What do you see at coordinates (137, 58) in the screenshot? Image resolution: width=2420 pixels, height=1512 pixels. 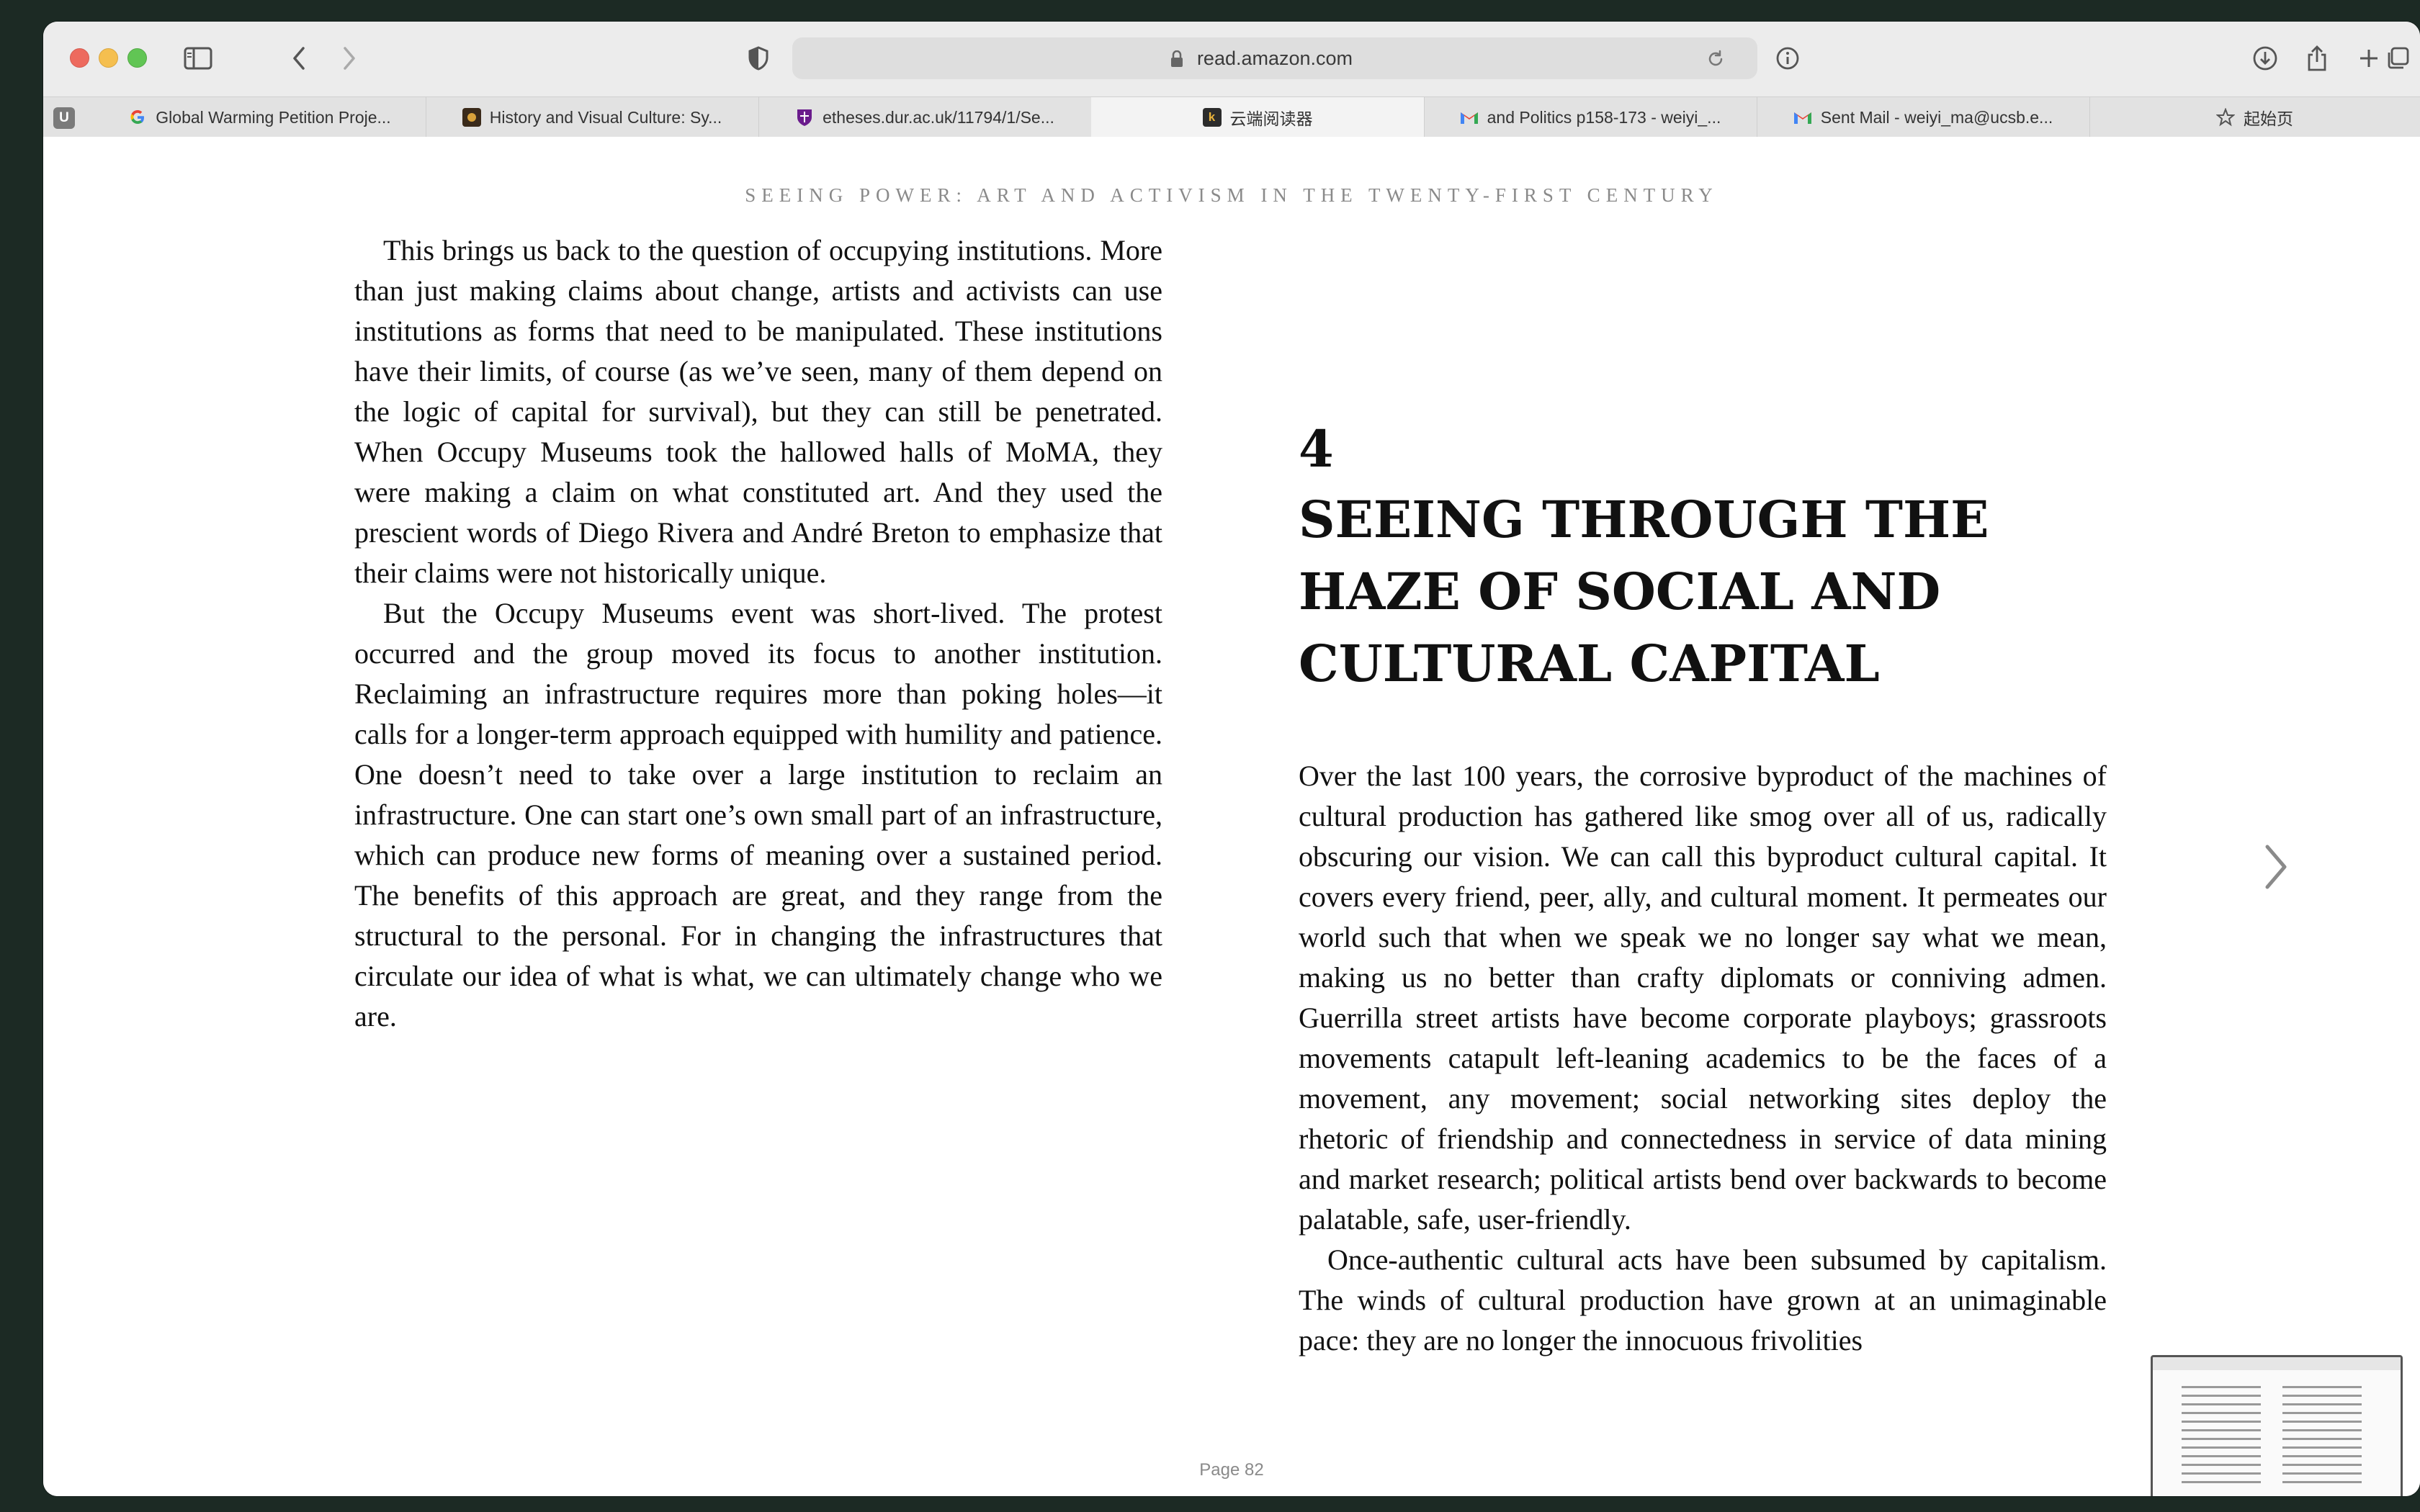 I see `maximize-window-button` at bounding box center [137, 58].